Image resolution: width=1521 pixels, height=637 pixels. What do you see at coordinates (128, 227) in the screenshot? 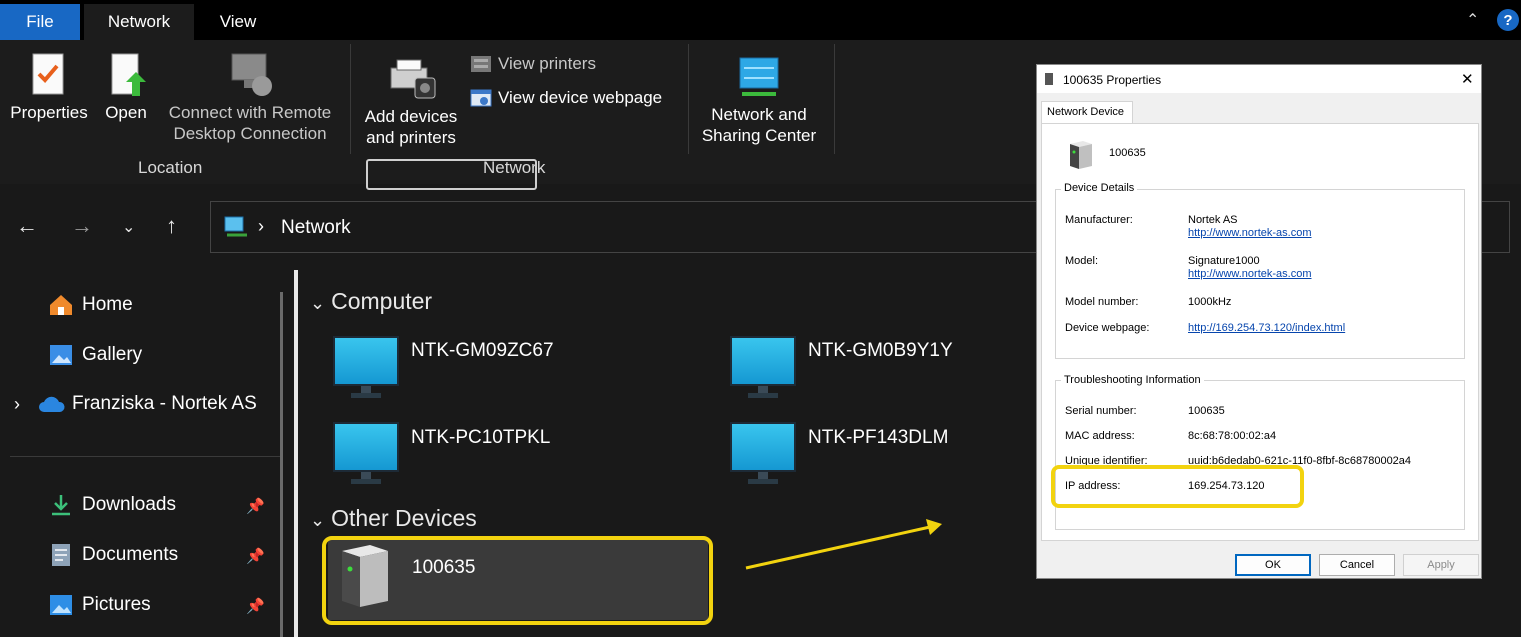
I see `recent-locations-chevron-icon: ⌄` at bounding box center [128, 227].